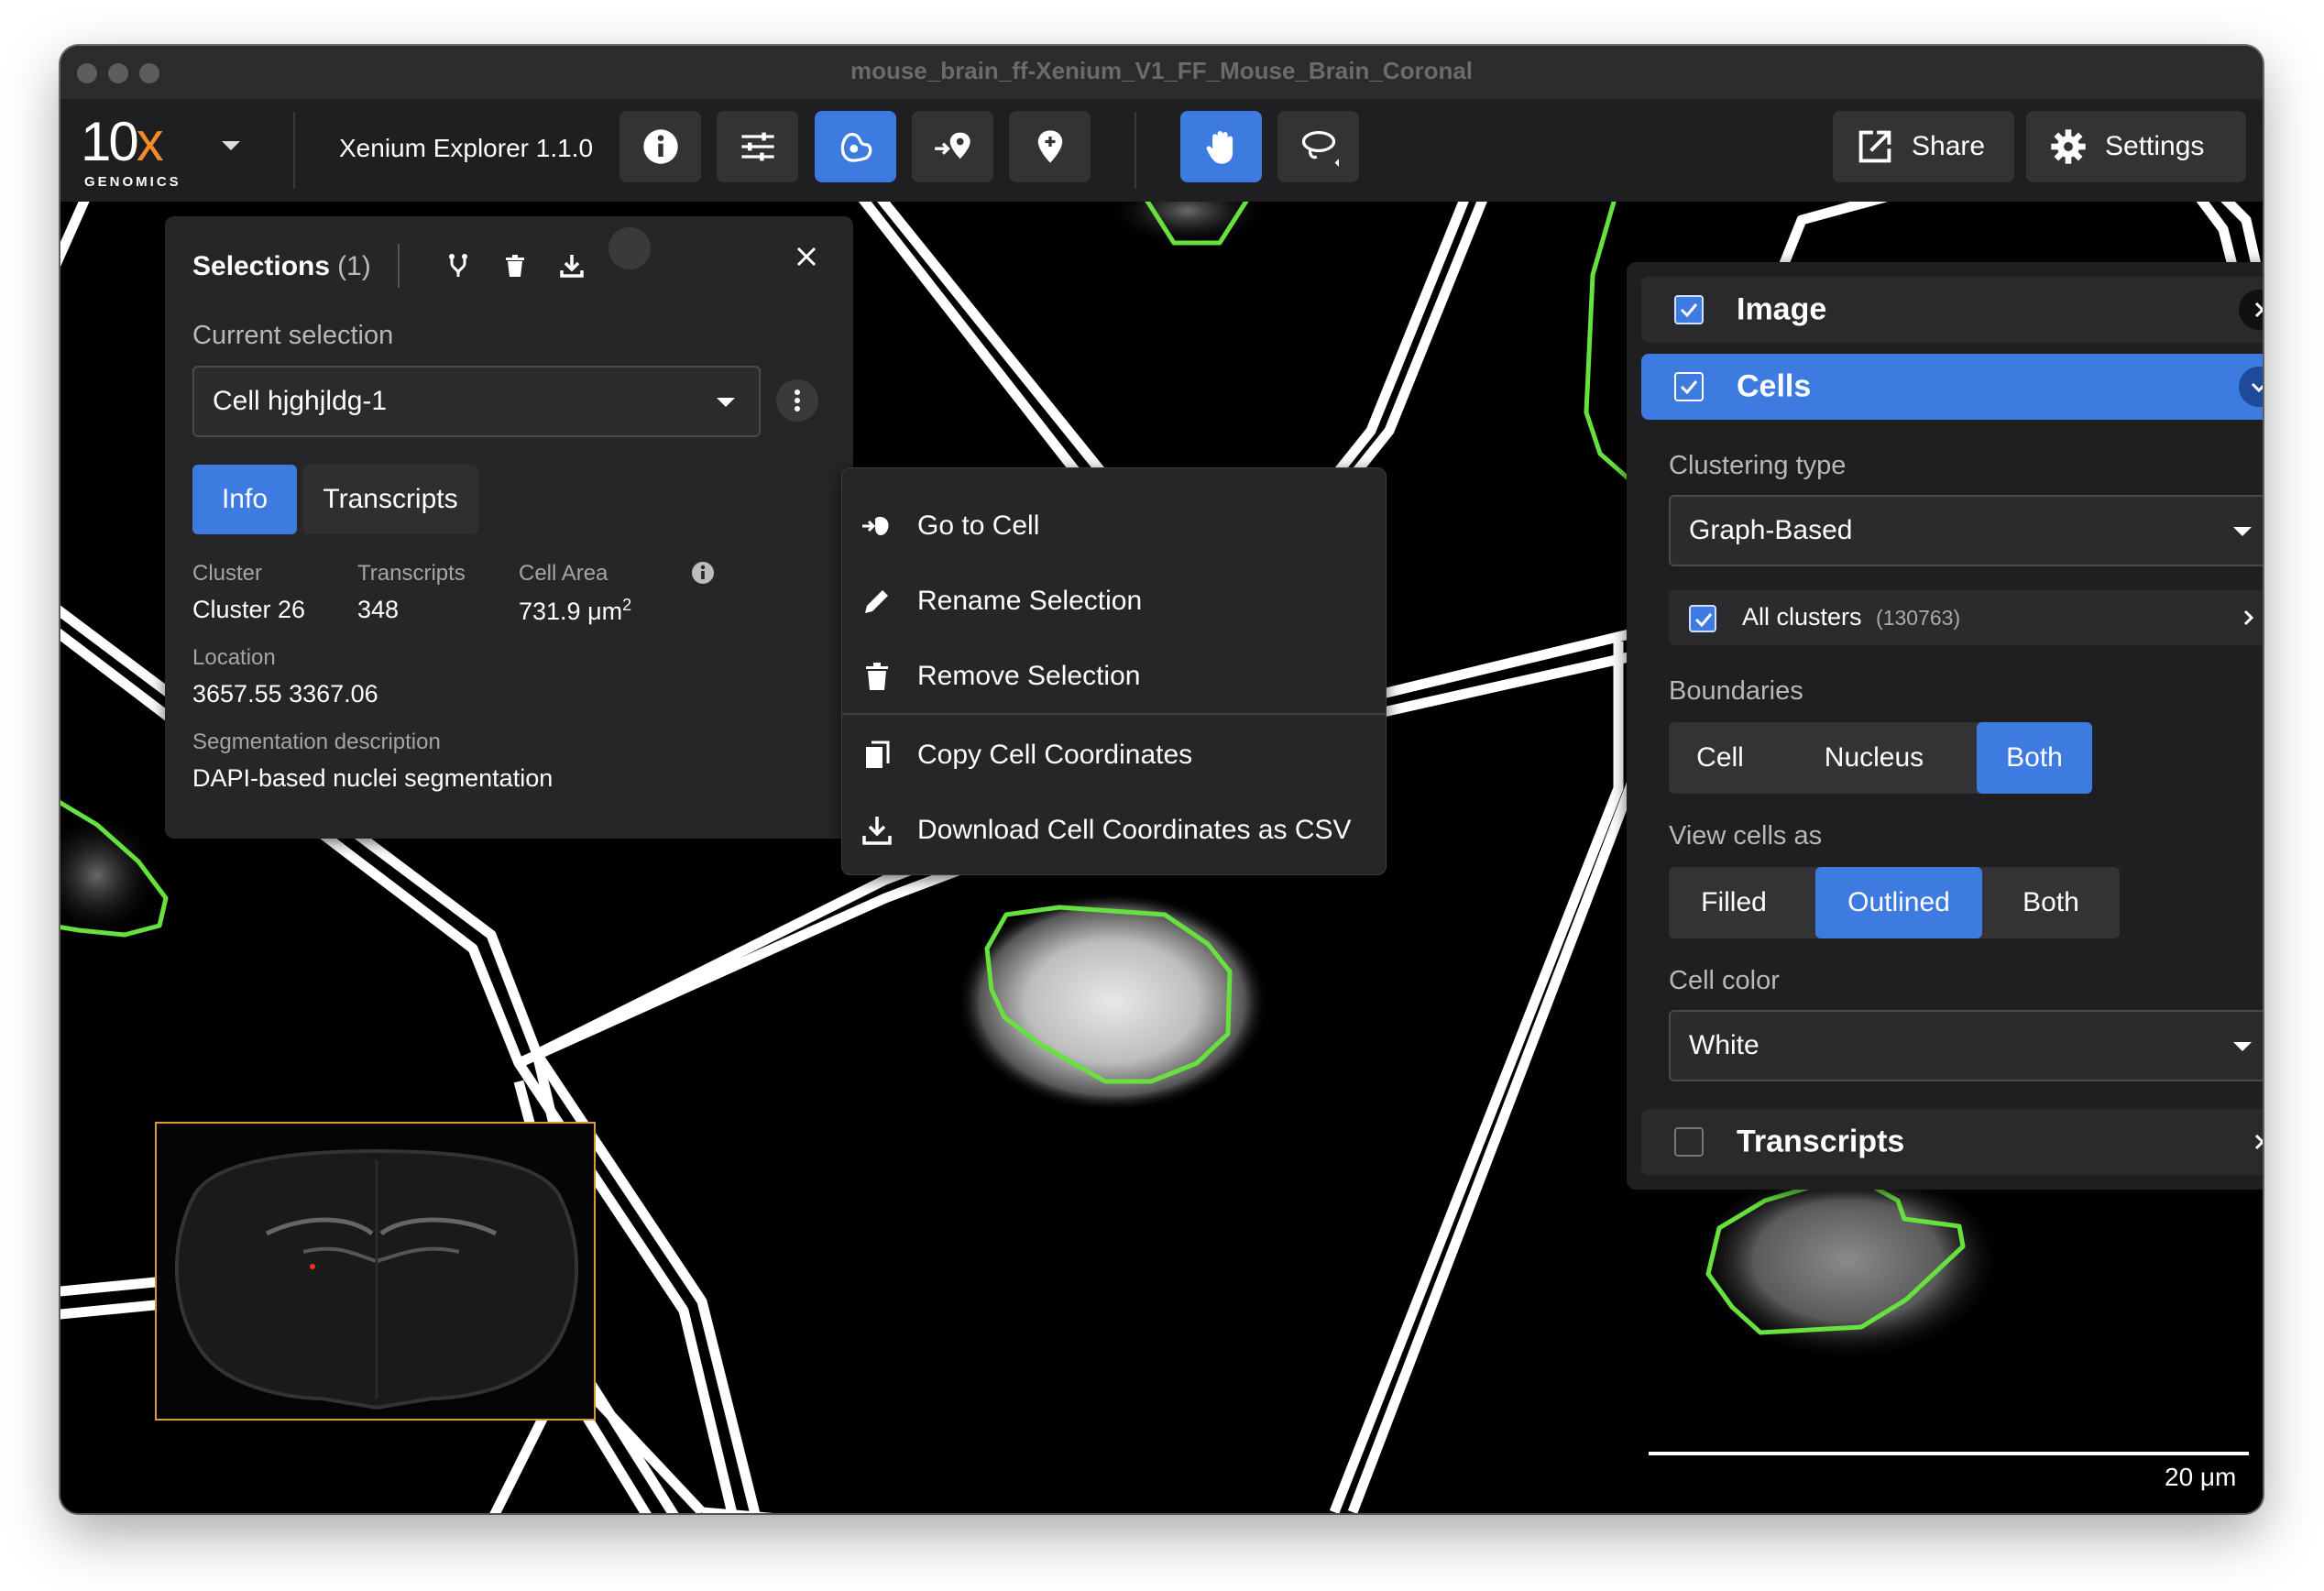  Describe the element at coordinates (300, 401) in the screenshot. I see `current-selection-value: Cell hjghjldg-1` at that location.